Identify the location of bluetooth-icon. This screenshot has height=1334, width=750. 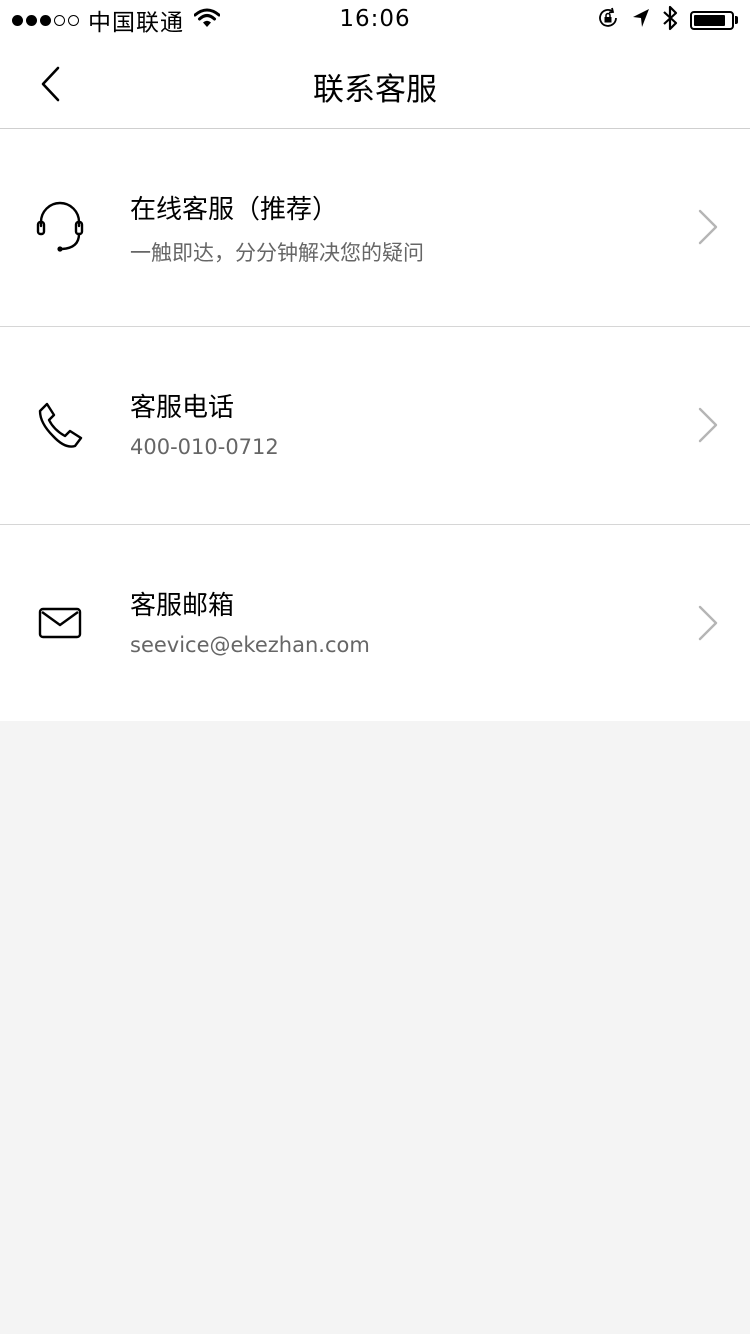
(670, 20).